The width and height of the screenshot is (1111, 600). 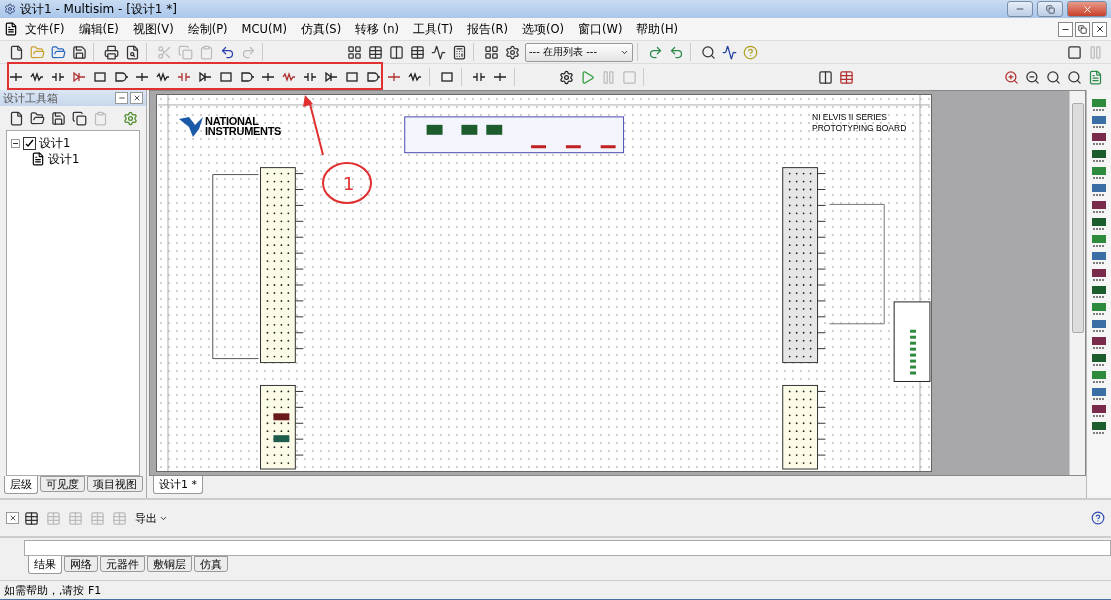 I want to click on tab: 网络, so click(x=81, y=564).